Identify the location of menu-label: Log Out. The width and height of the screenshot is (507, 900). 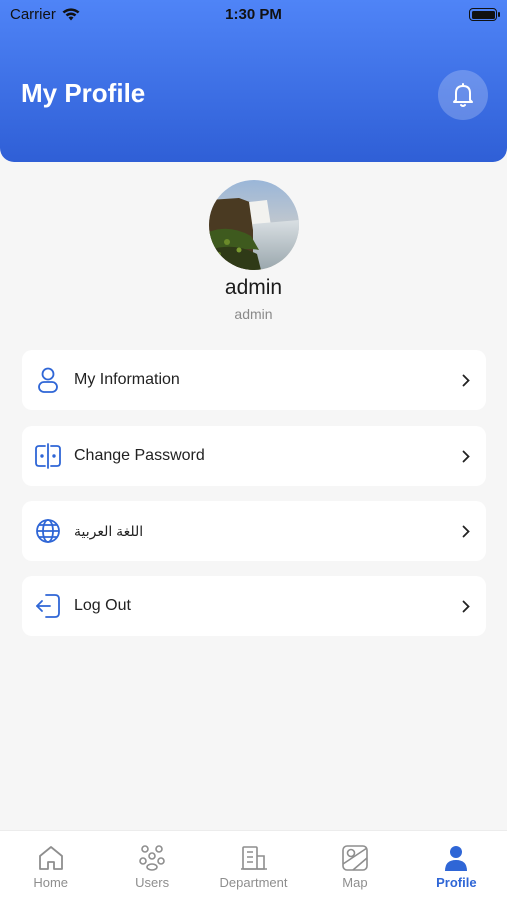
(102, 605).